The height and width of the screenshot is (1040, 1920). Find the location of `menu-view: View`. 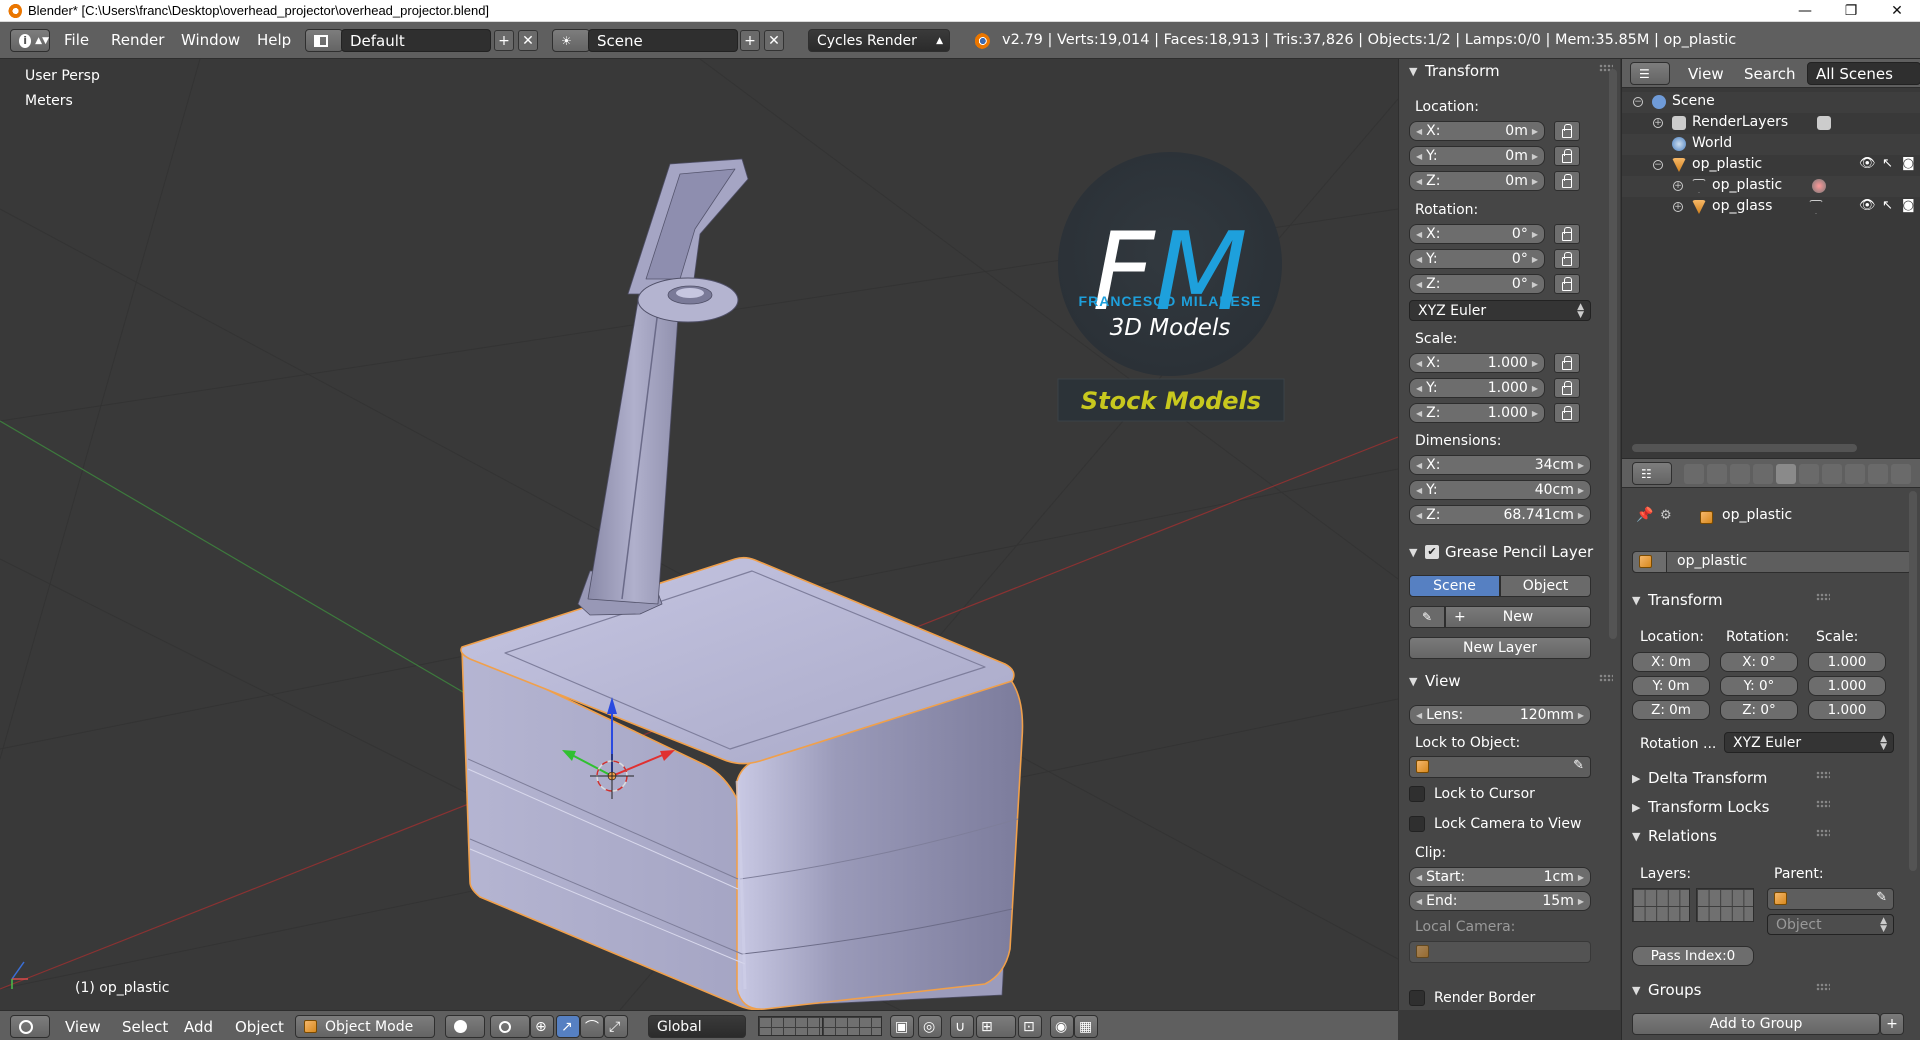

menu-view: View is located at coordinates (83, 1027).